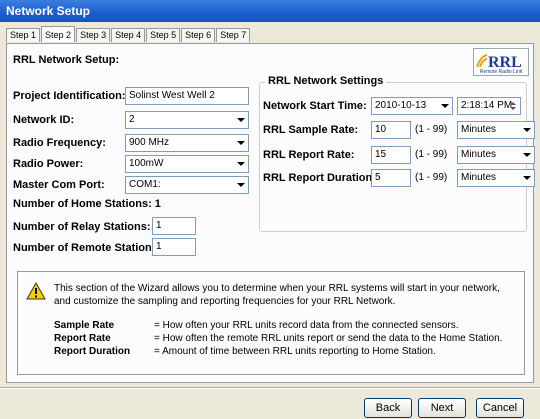  What do you see at coordinates (157, 204) in the screenshot?
I see `home-stations-value: 1` at bounding box center [157, 204].